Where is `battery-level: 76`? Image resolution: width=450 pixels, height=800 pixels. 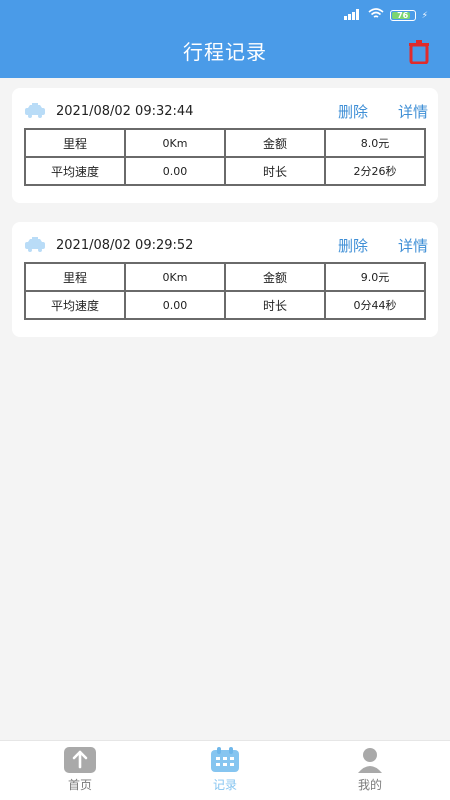
battery-level: 76 is located at coordinates (403, 15).